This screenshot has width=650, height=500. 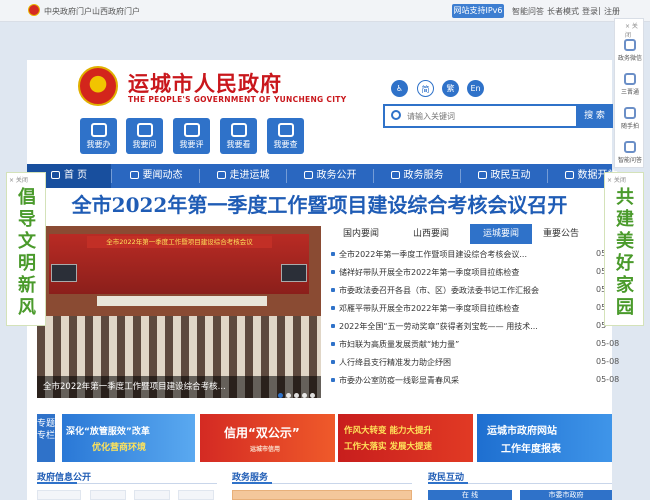 What do you see at coordinates (446, 344) in the screenshot?
I see `news-title: 市妇联为高质量发展贡献“她力量”` at bounding box center [446, 344].